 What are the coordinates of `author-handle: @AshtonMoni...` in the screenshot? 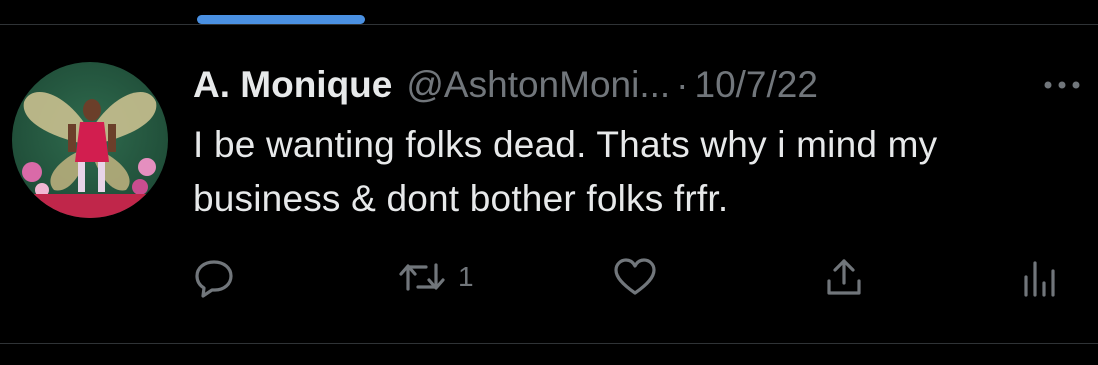 It's located at (538, 85).